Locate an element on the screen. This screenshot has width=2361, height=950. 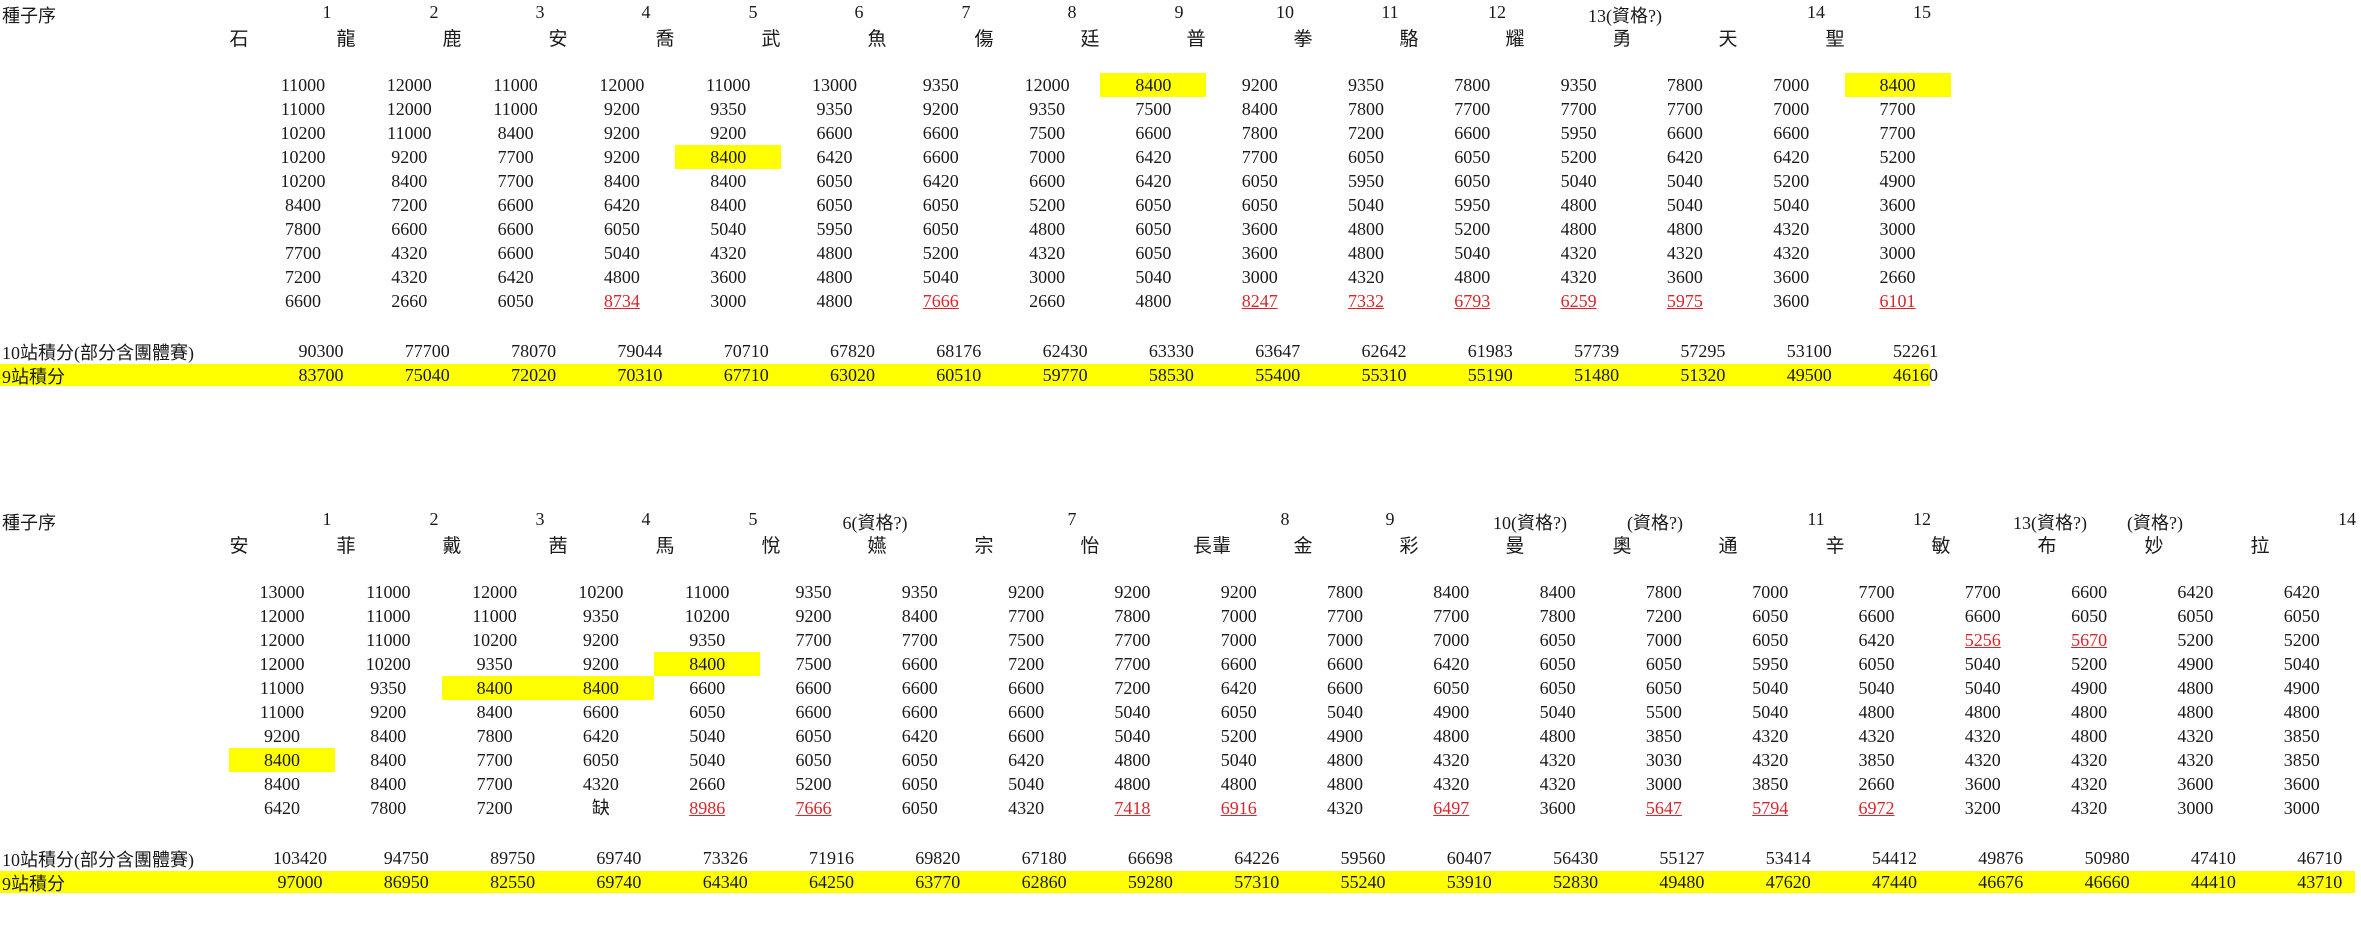
player-name: 辛 is located at coordinates (1835, 546).